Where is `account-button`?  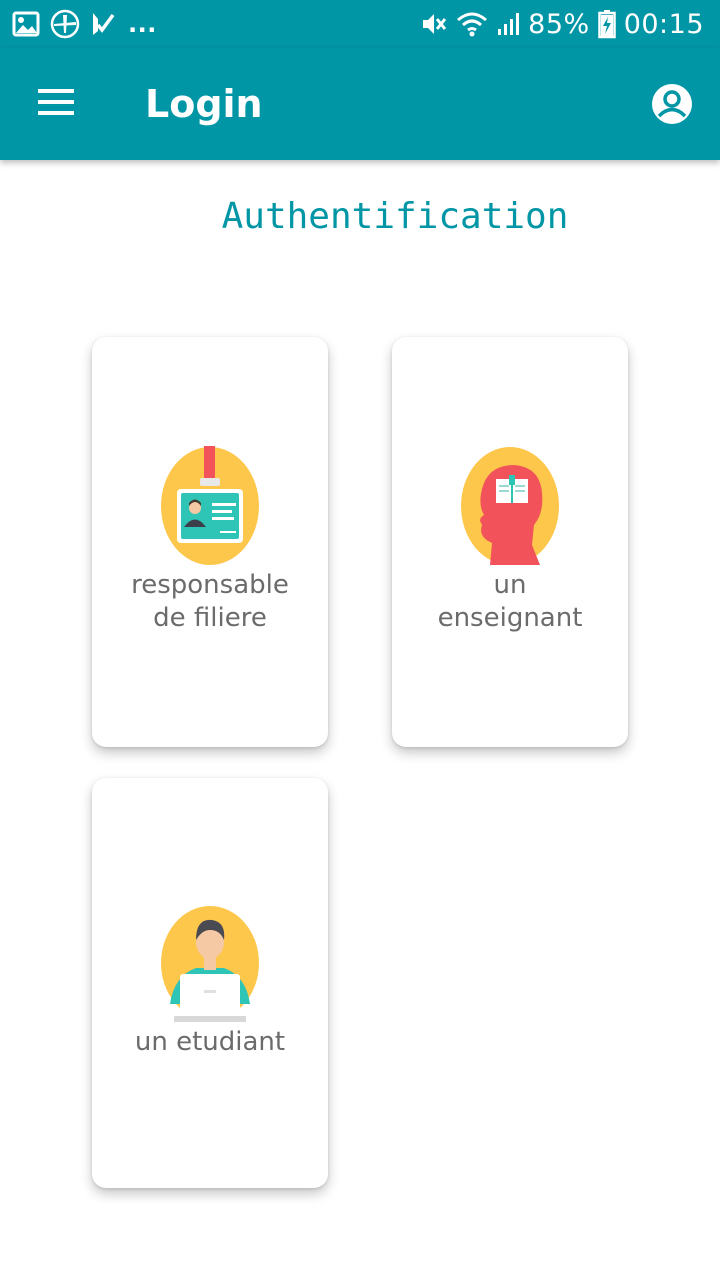 account-button is located at coordinates (672, 104).